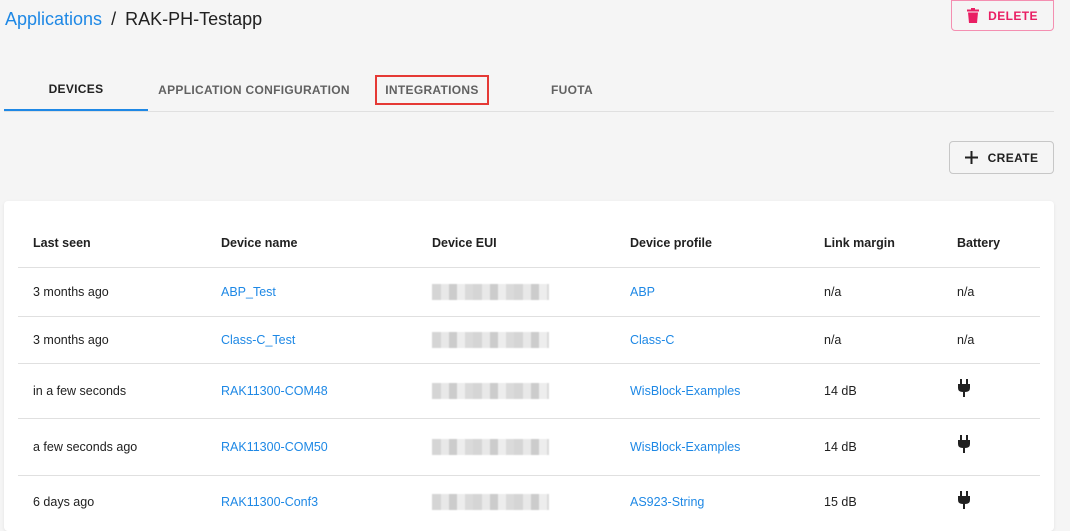 The width and height of the screenshot is (1070, 531). Describe the element at coordinates (269, 502) in the screenshot. I see `device-name-link: RAK11300-Conf3` at that location.